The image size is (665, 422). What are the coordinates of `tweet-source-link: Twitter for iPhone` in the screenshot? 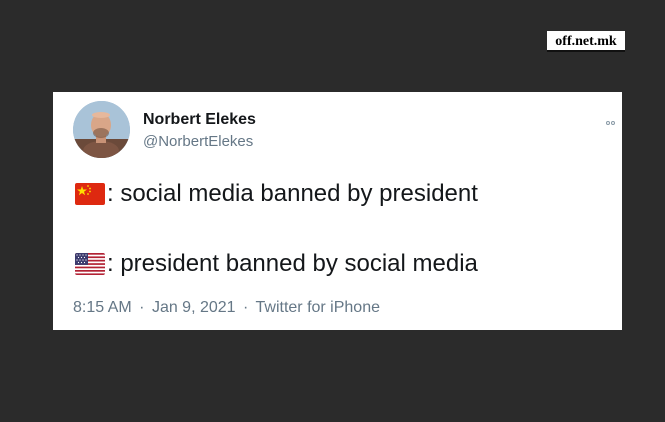 It's located at (318, 307).